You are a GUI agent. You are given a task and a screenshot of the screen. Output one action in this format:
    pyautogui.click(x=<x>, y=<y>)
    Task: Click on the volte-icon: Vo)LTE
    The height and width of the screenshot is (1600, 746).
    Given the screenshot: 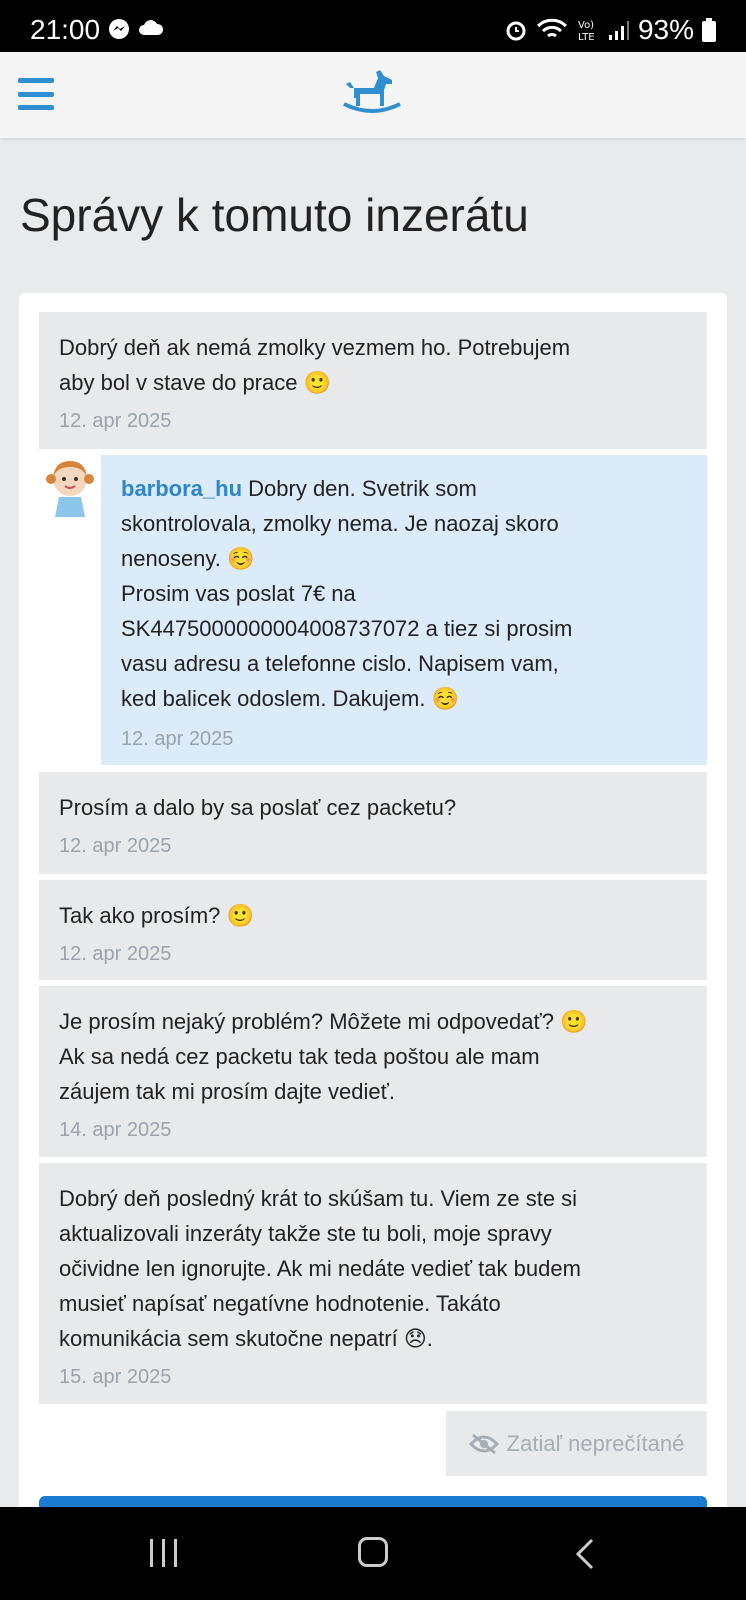 What is the action you would take?
    pyautogui.click(x=586, y=31)
    